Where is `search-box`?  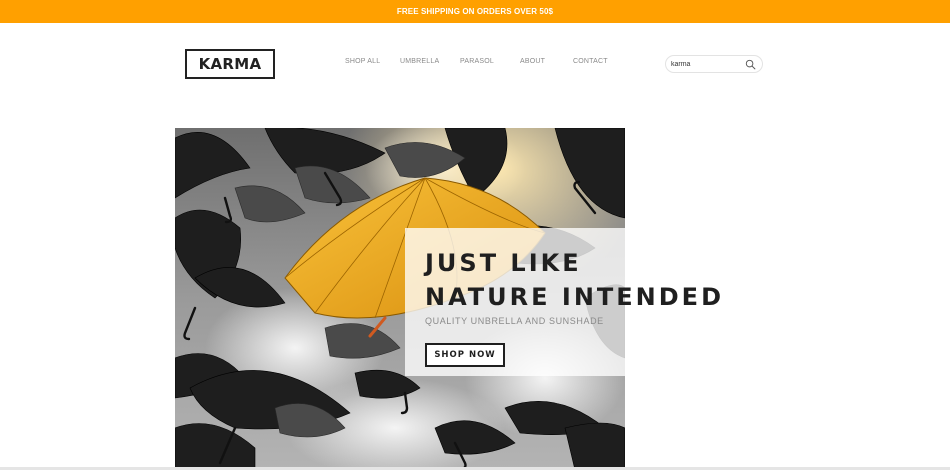 search-box is located at coordinates (714, 64).